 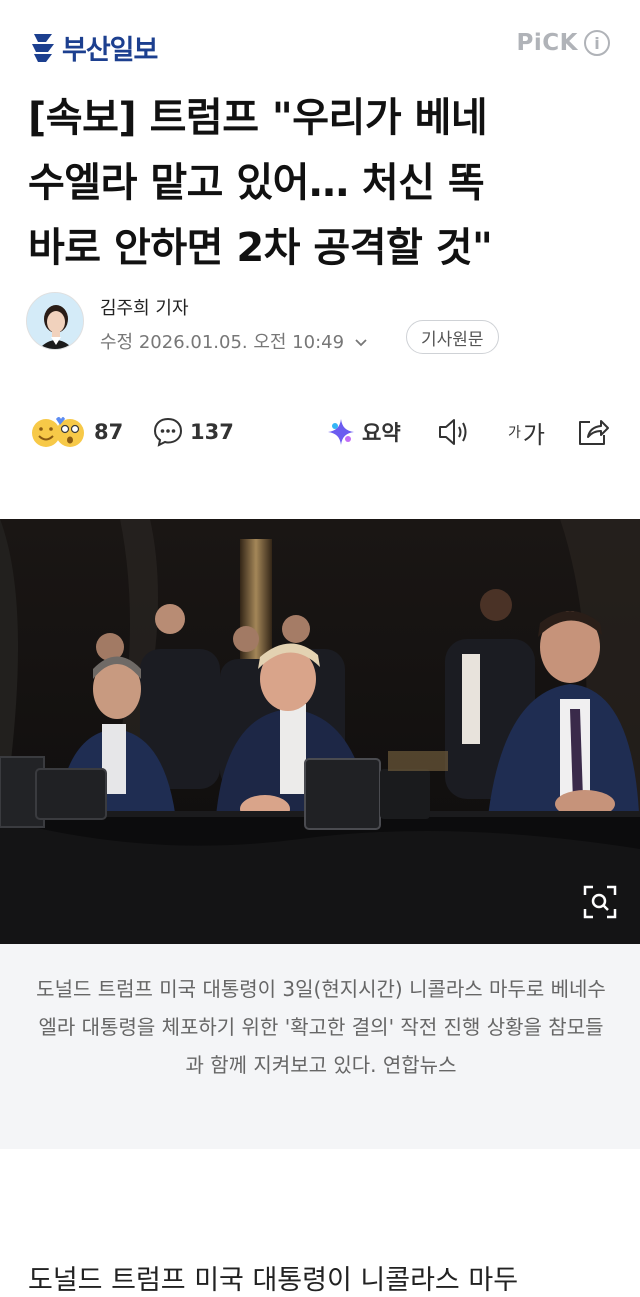 I want to click on article-date: 수정 2026.01.05. 오전 10:49, so click(x=234, y=341).